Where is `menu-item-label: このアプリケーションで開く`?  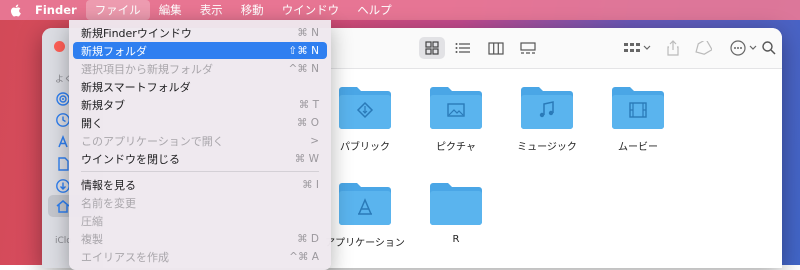 menu-item-label: このアプリケーションで開く is located at coordinates (152, 141).